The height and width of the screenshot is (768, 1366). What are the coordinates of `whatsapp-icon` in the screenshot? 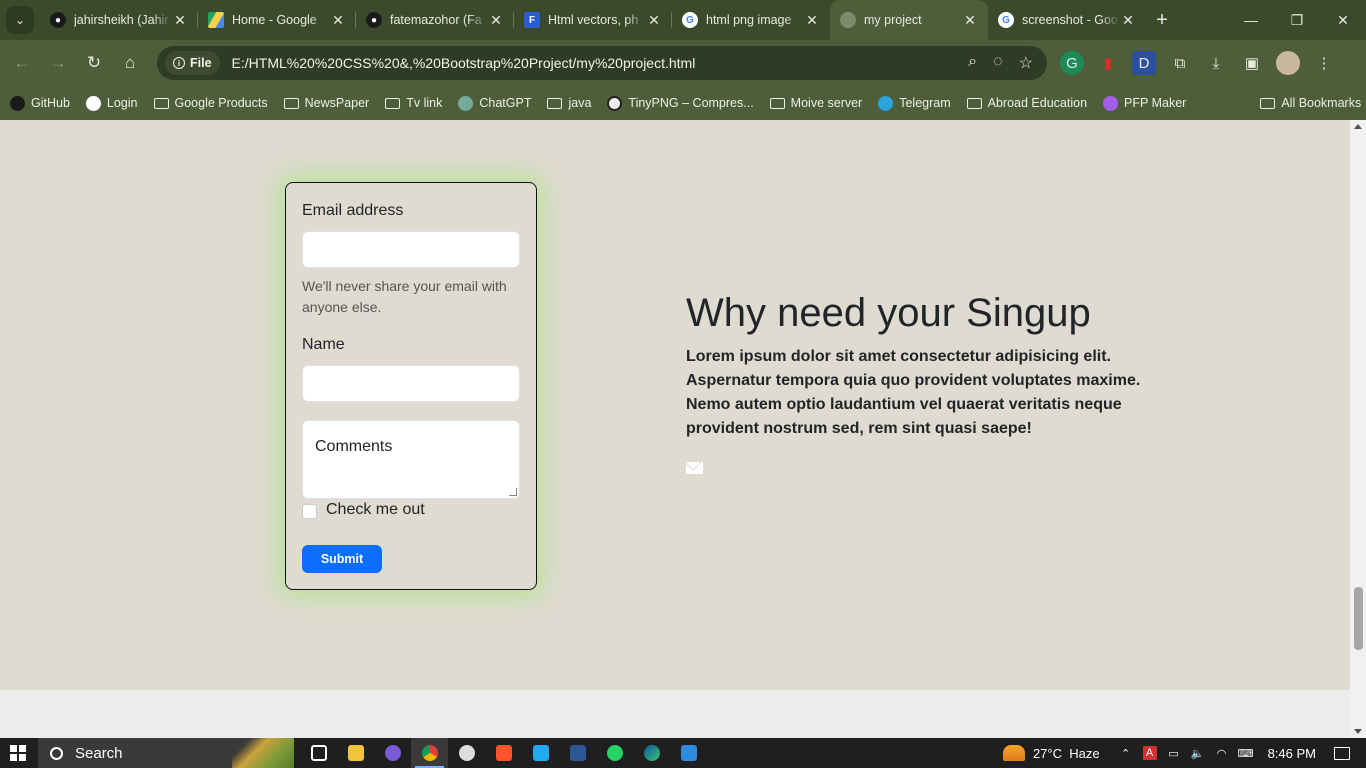 It's located at (614, 753).